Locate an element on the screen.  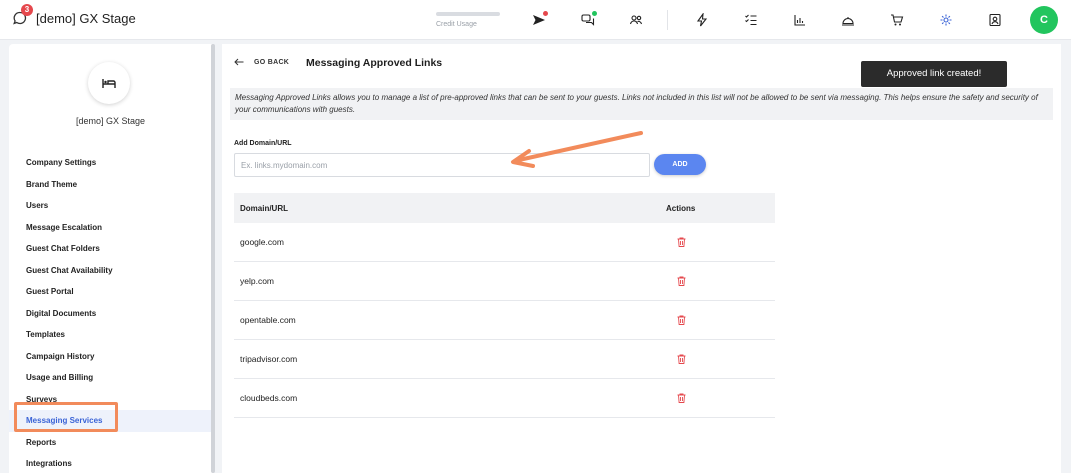
column-header-domain: Domain/URL is located at coordinates (264, 208).